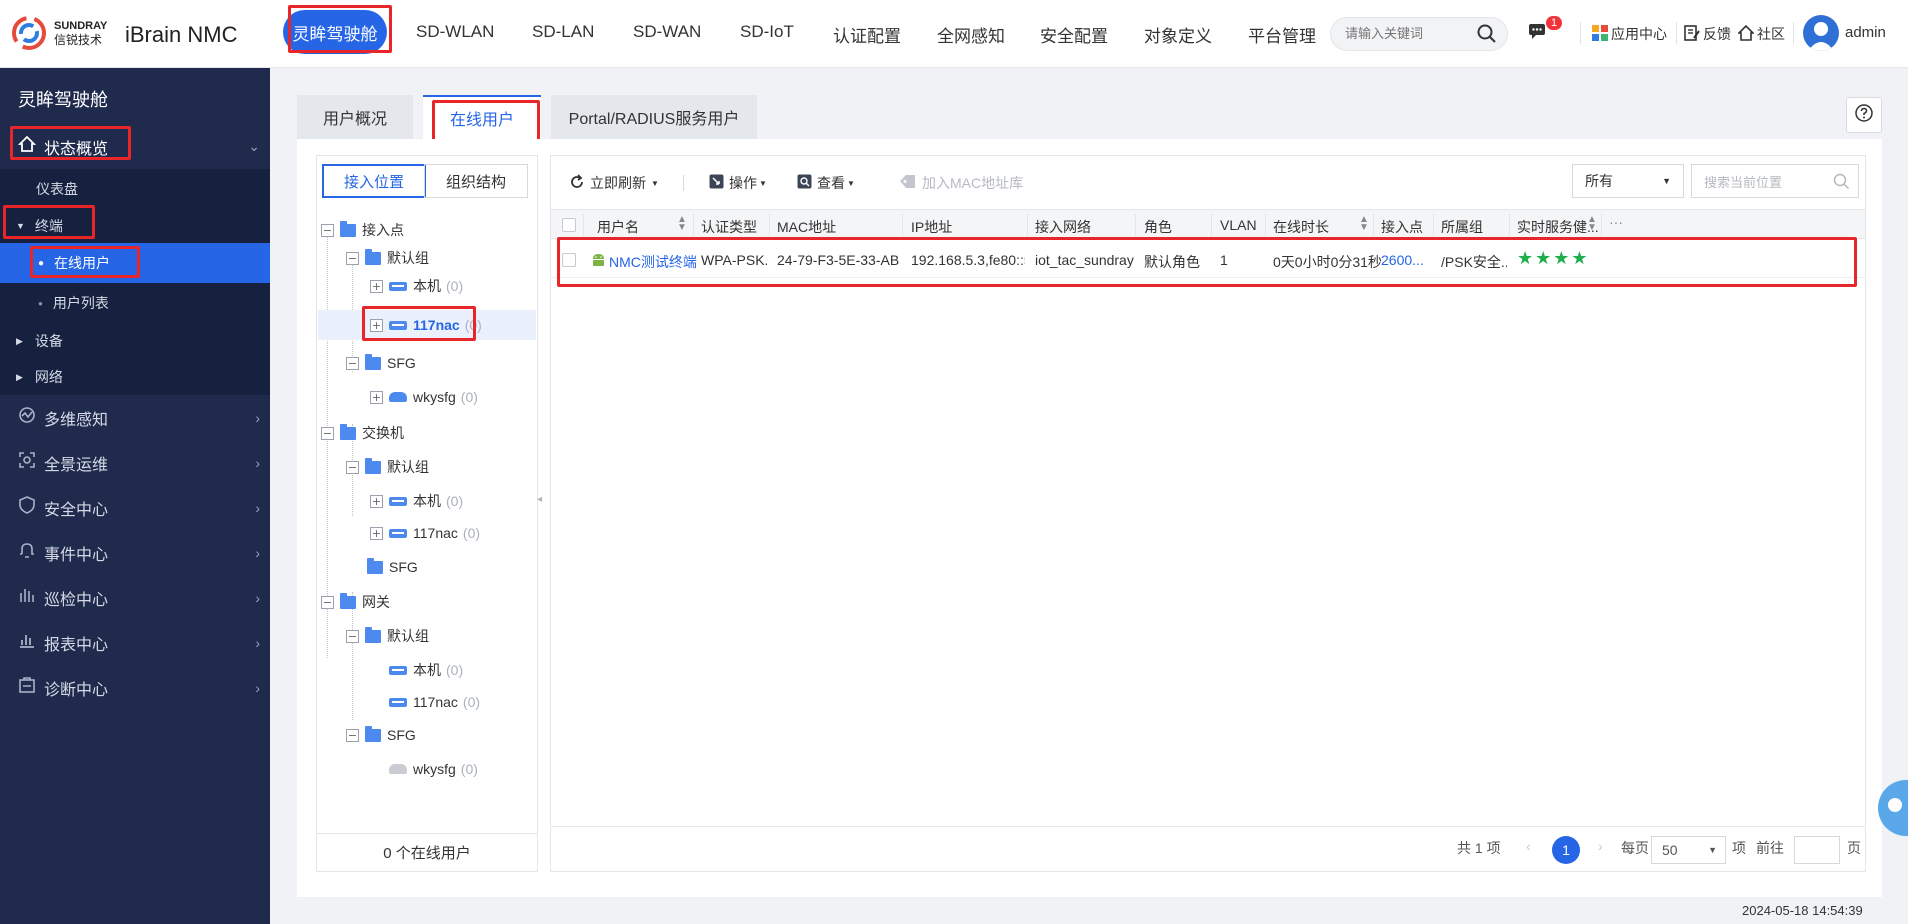 The width and height of the screenshot is (1908, 924). What do you see at coordinates (569, 225) in the screenshot?
I see `select-all-checkbox` at bounding box center [569, 225].